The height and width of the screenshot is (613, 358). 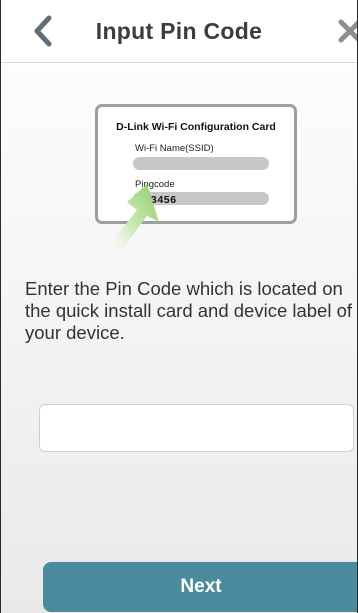 What do you see at coordinates (174, 148) in the screenshot?
I see `card-ssid-label: Wi-Fi Name(SSID)` at bounding box center [174, 148].